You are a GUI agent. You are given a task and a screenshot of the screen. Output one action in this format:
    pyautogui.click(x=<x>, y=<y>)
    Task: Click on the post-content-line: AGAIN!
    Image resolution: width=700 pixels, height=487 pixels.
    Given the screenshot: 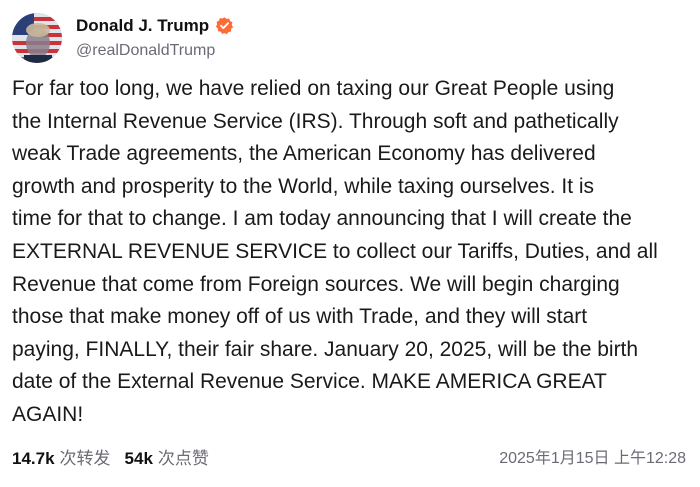 What is the action you would take?
    pyautogui.click(x=48, y=414)
    